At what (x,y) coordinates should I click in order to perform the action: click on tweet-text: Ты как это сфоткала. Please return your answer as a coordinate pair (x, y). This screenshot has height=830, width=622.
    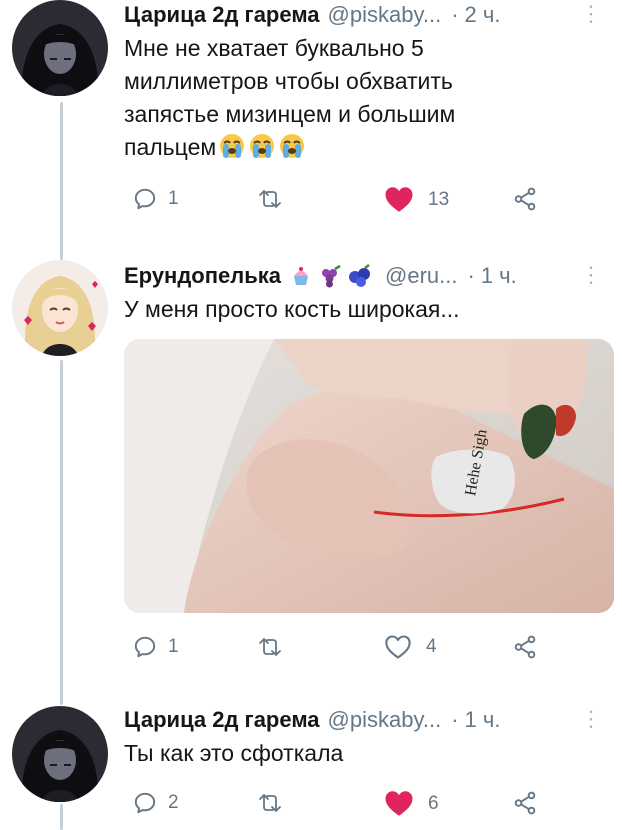
    Looking at the image, I should click on (363, 753).